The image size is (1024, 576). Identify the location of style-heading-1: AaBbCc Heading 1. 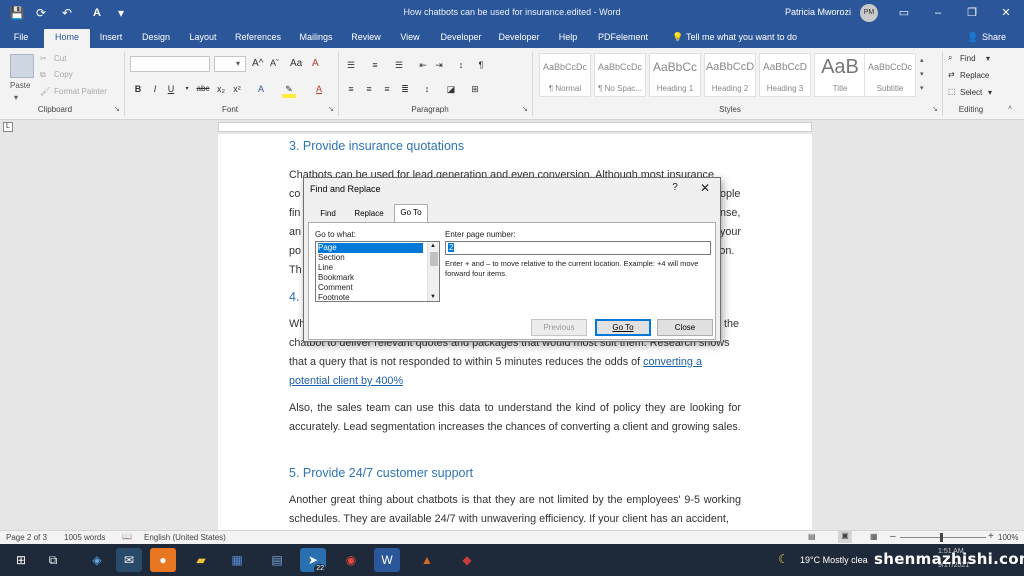
(675, 75).